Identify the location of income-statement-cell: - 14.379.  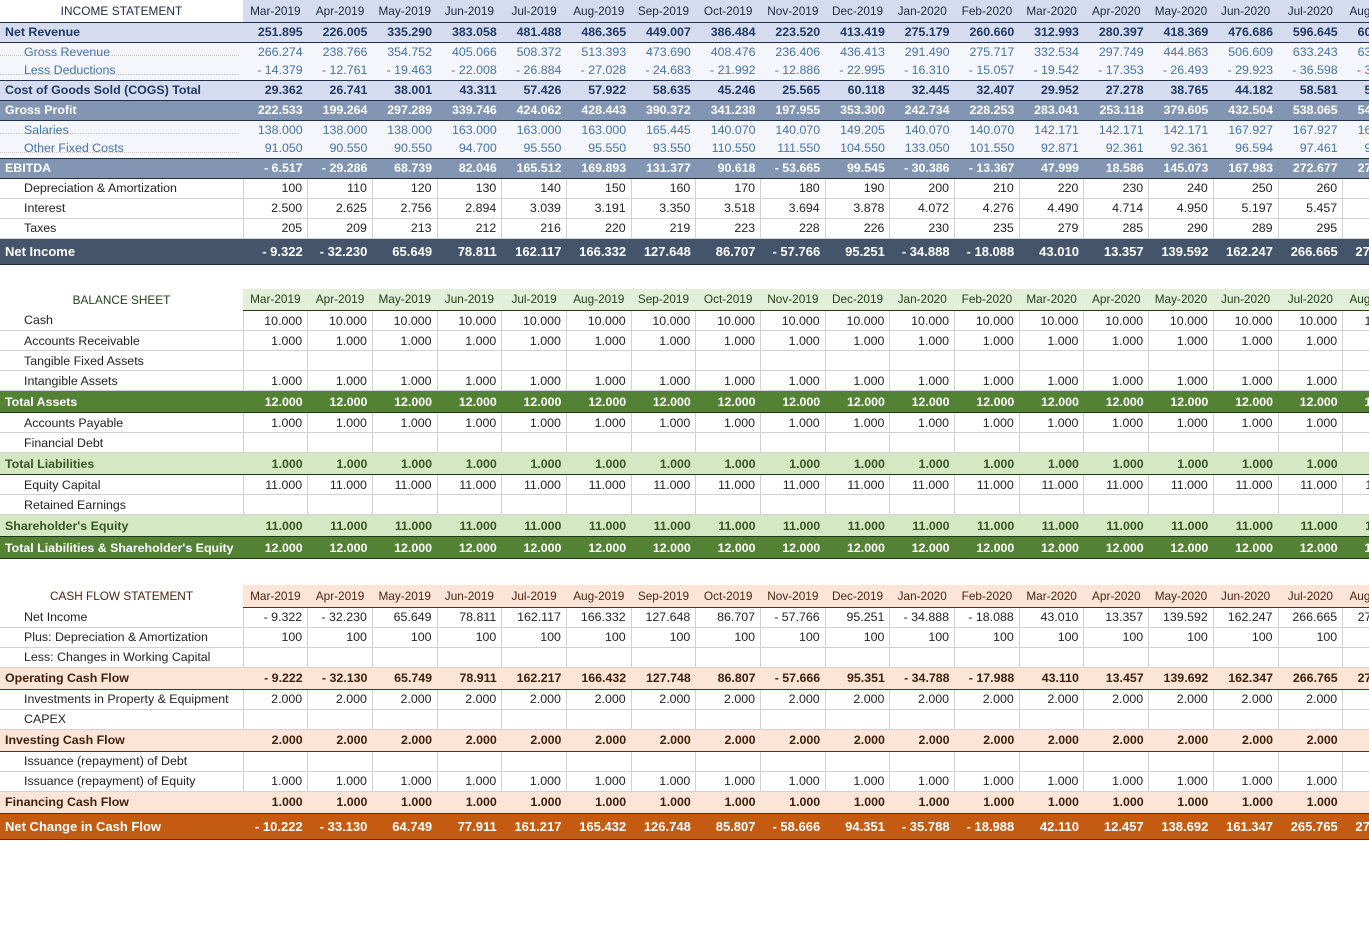
(275, 70).